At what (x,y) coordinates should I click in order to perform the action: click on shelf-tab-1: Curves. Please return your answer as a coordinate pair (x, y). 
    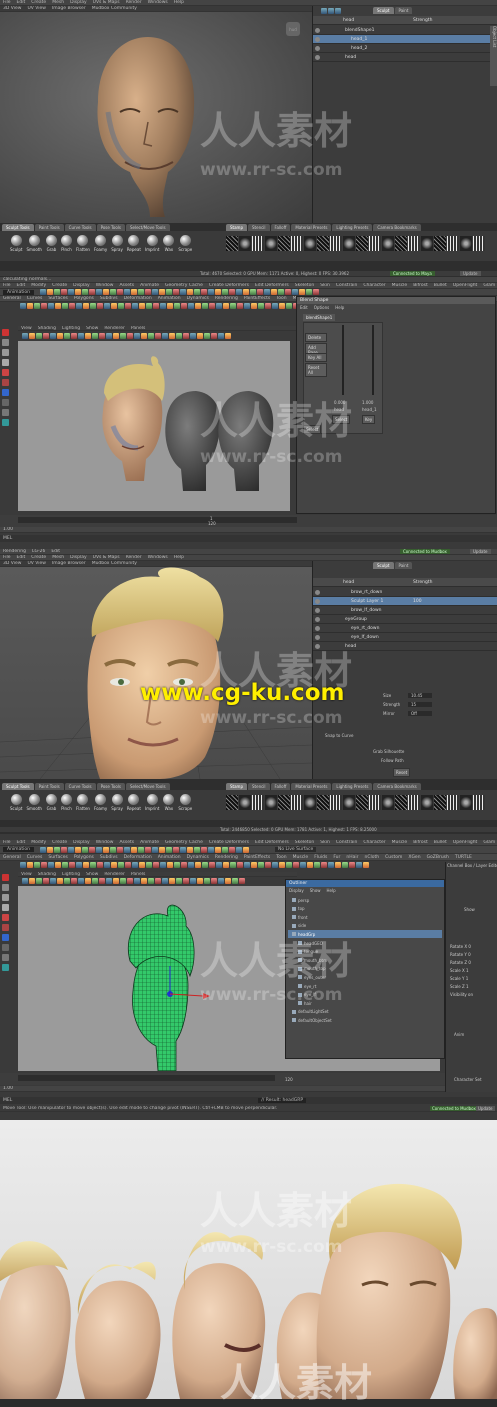
    Looking at the image, I should click on (35, 298).